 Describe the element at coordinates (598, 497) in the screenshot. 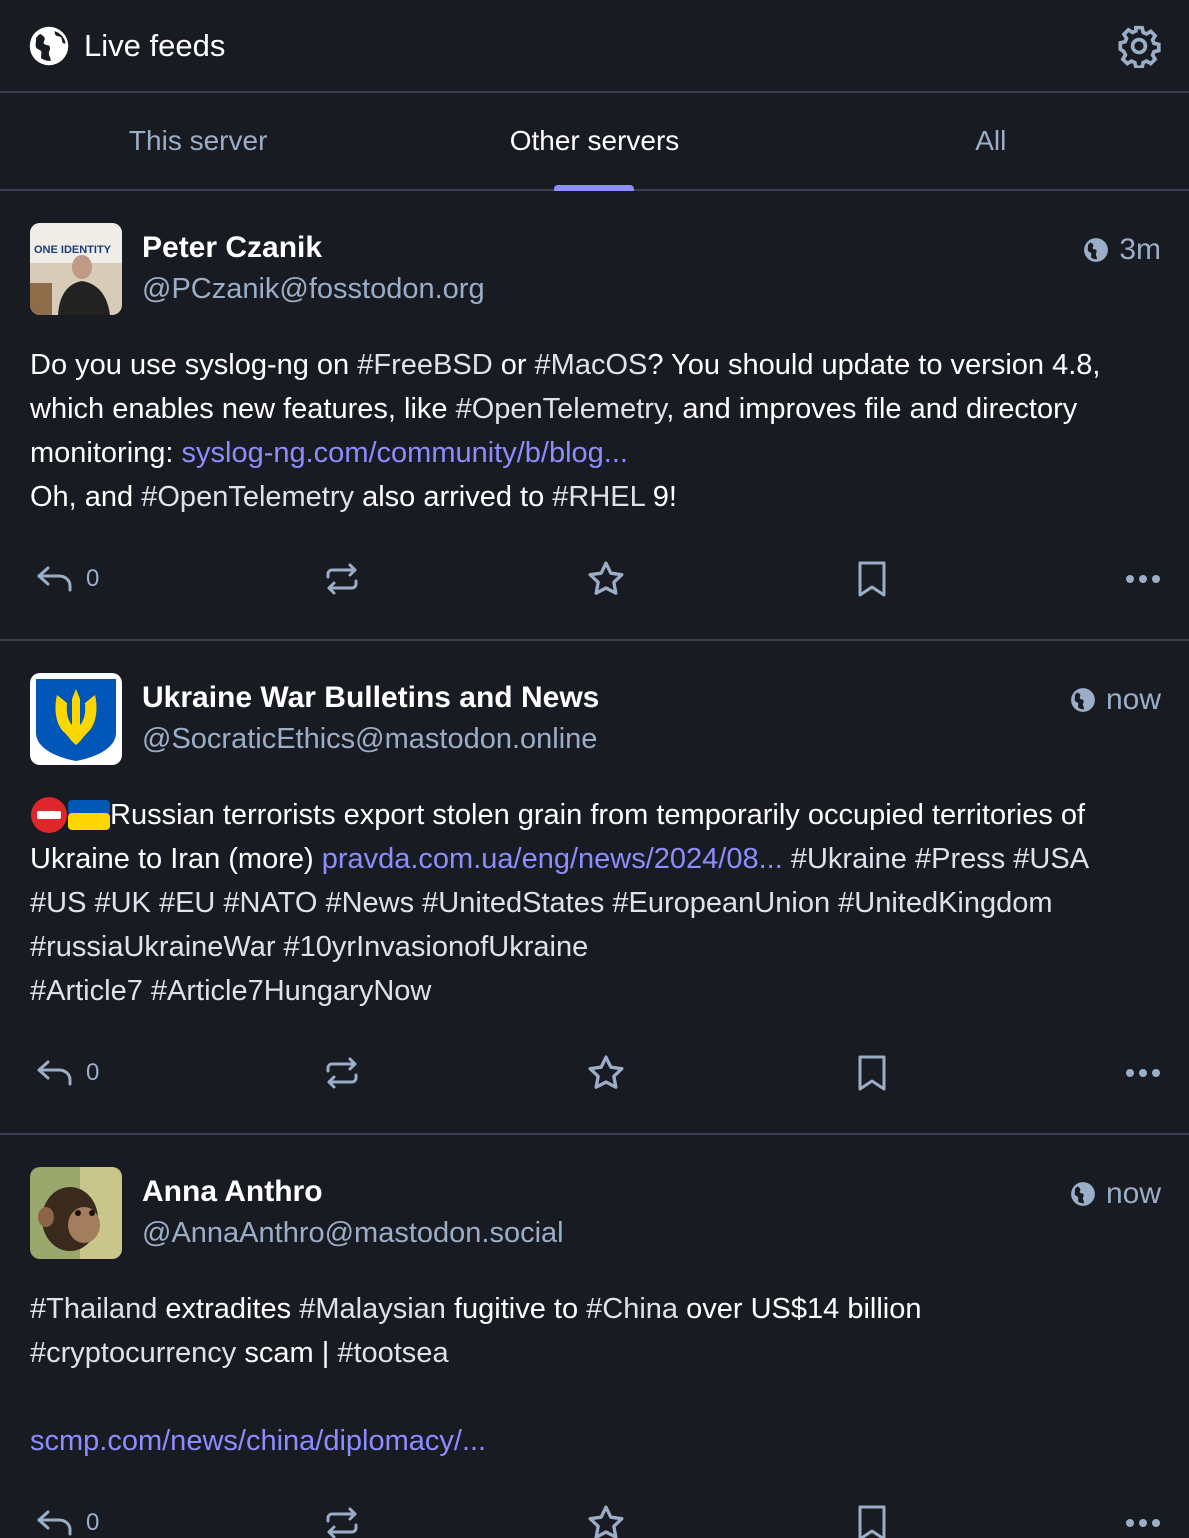

I see `hashtag-link: #RHEL` at that location.